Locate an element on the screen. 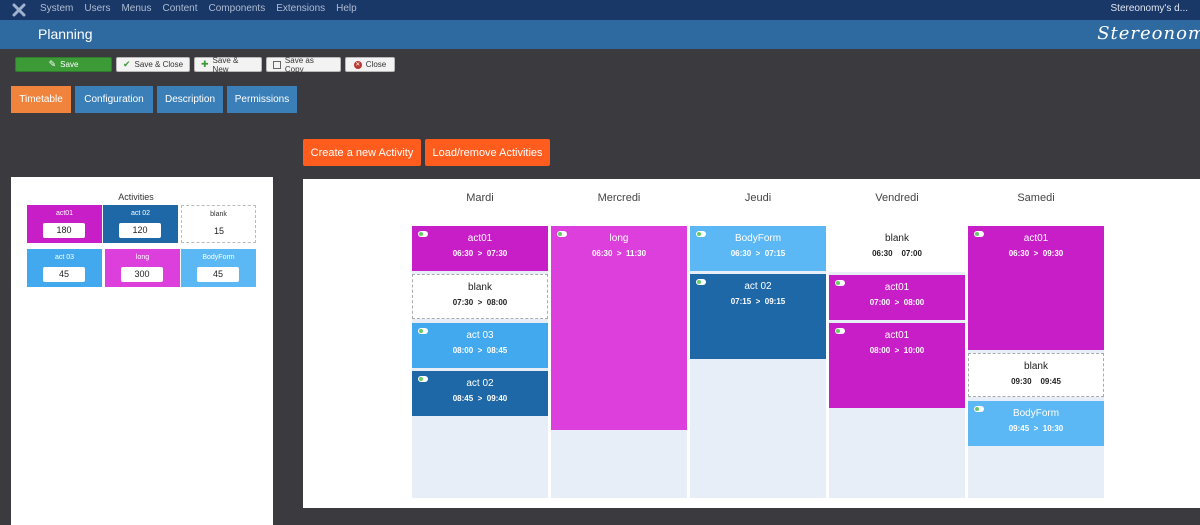  tab-permissions: Permissions is located at coordinates (262, 99).